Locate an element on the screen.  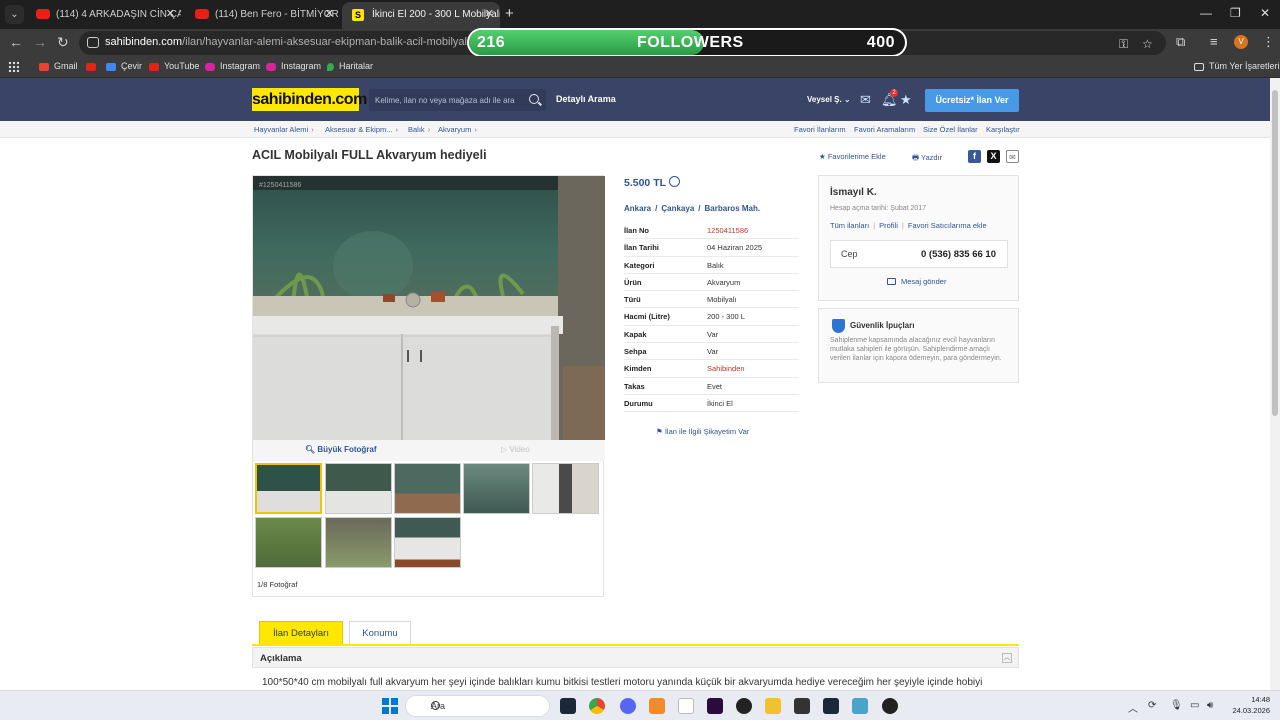
sync-icon: ⟳ is located at coordinates (1152, 705).